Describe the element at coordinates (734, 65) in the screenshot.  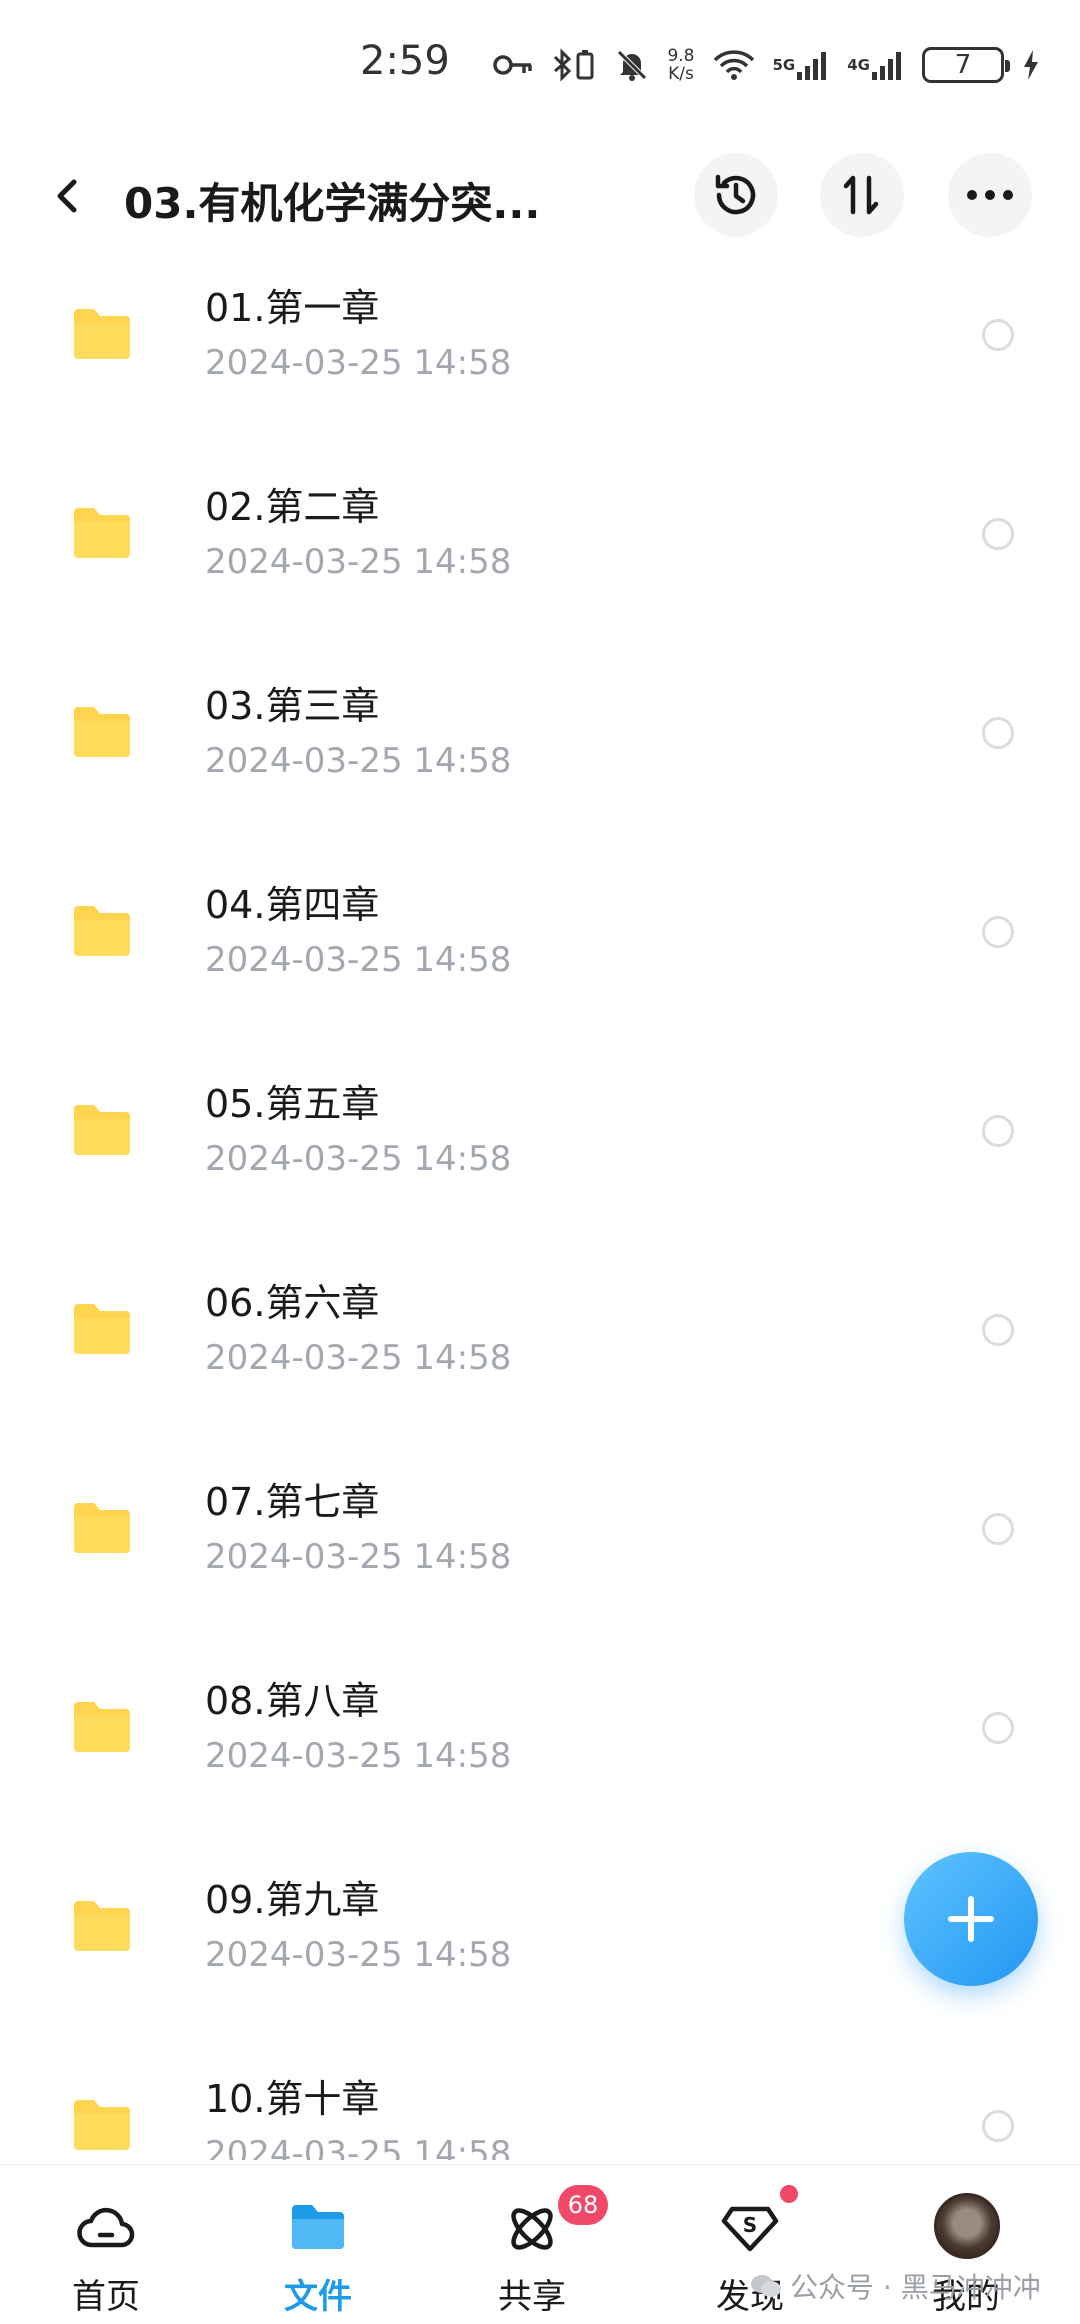
I see `wifi-icon` at that location.